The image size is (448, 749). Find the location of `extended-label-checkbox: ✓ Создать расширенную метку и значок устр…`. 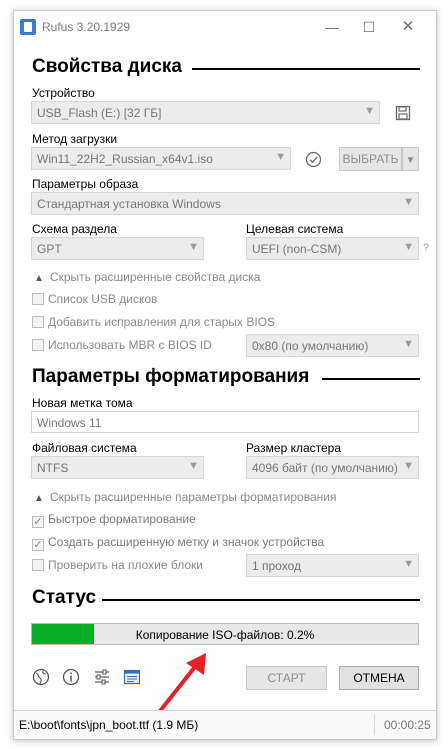

extended-label-checkbox: ✓ Создать расширенную метку и значок устр… is located at coordinates (178, 543).